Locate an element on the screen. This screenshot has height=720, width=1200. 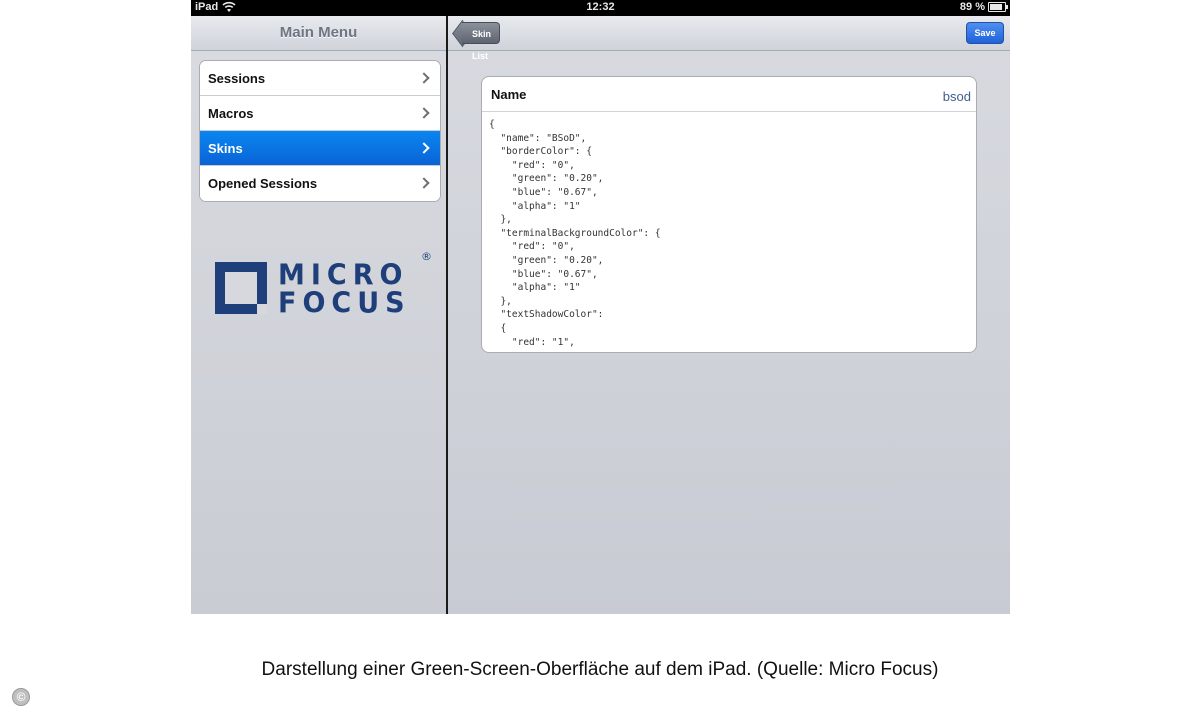
logo-word-micro: MICRO is located at coordinates (343, 275).